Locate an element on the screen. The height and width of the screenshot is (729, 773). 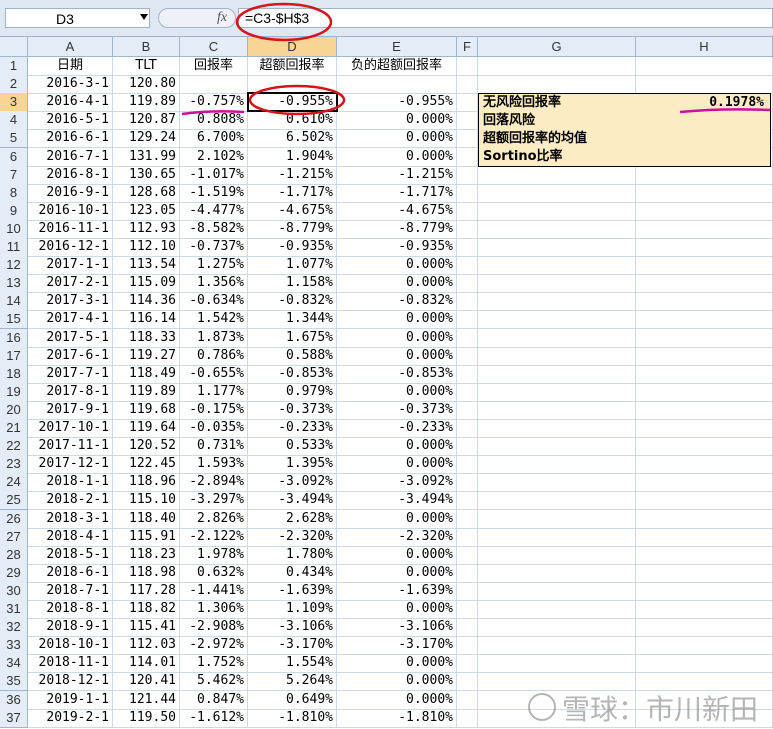
cell-a33: 2018-10-1 is located at coordinates (70, 646).